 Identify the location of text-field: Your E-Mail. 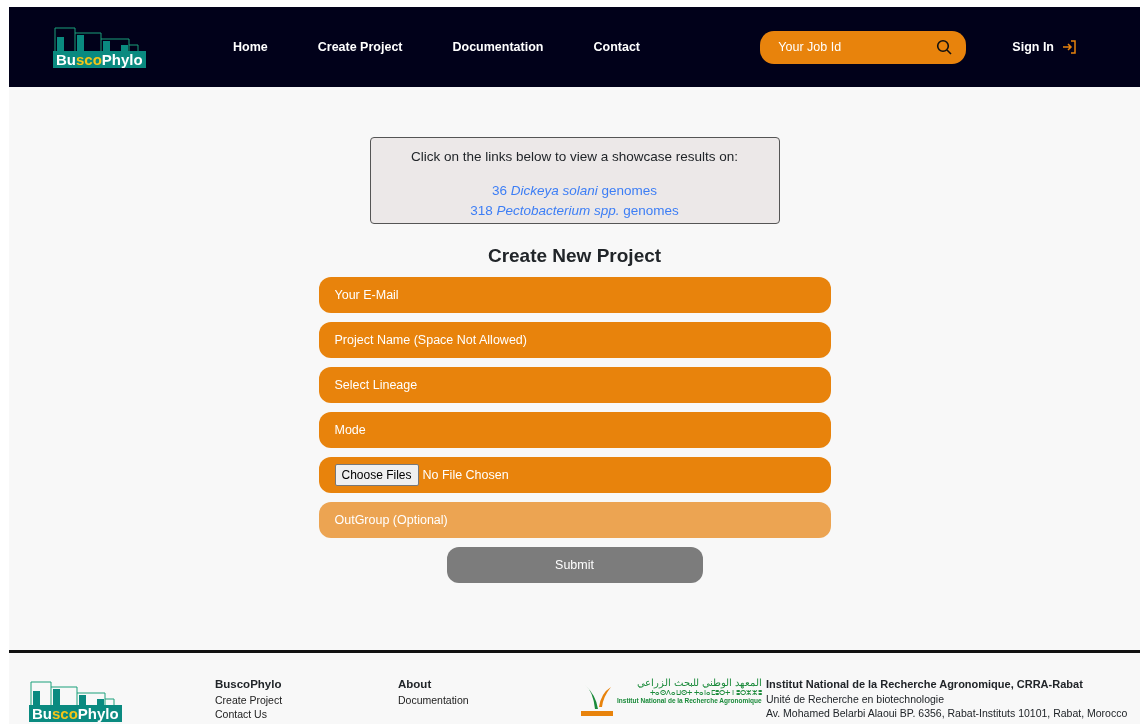
(574, 294).